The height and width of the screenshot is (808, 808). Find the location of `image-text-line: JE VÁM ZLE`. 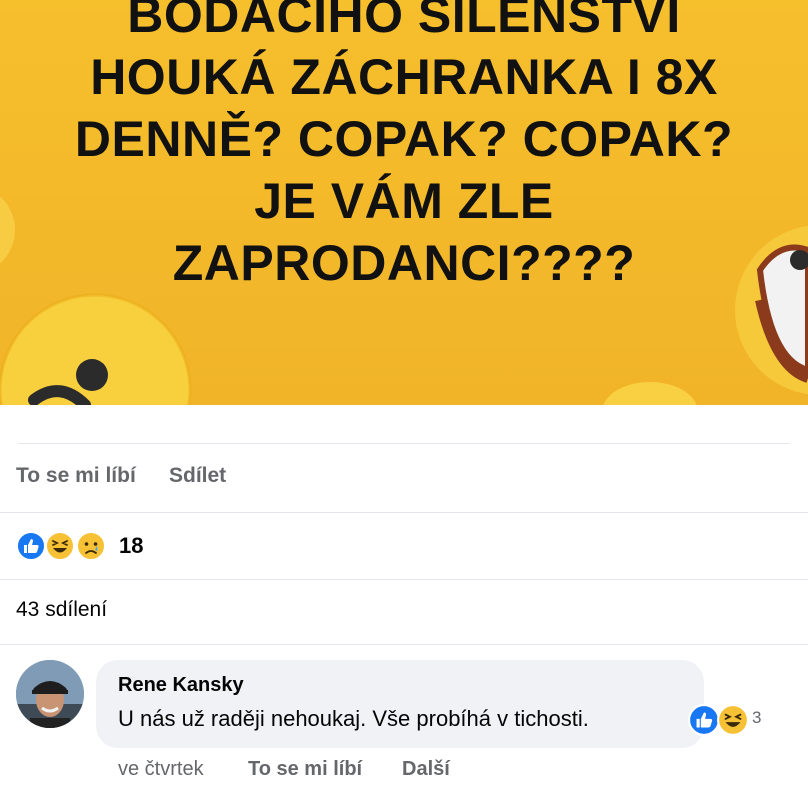

image-text-line: JE VÁM ZLE is located at coordinates (404, 201).